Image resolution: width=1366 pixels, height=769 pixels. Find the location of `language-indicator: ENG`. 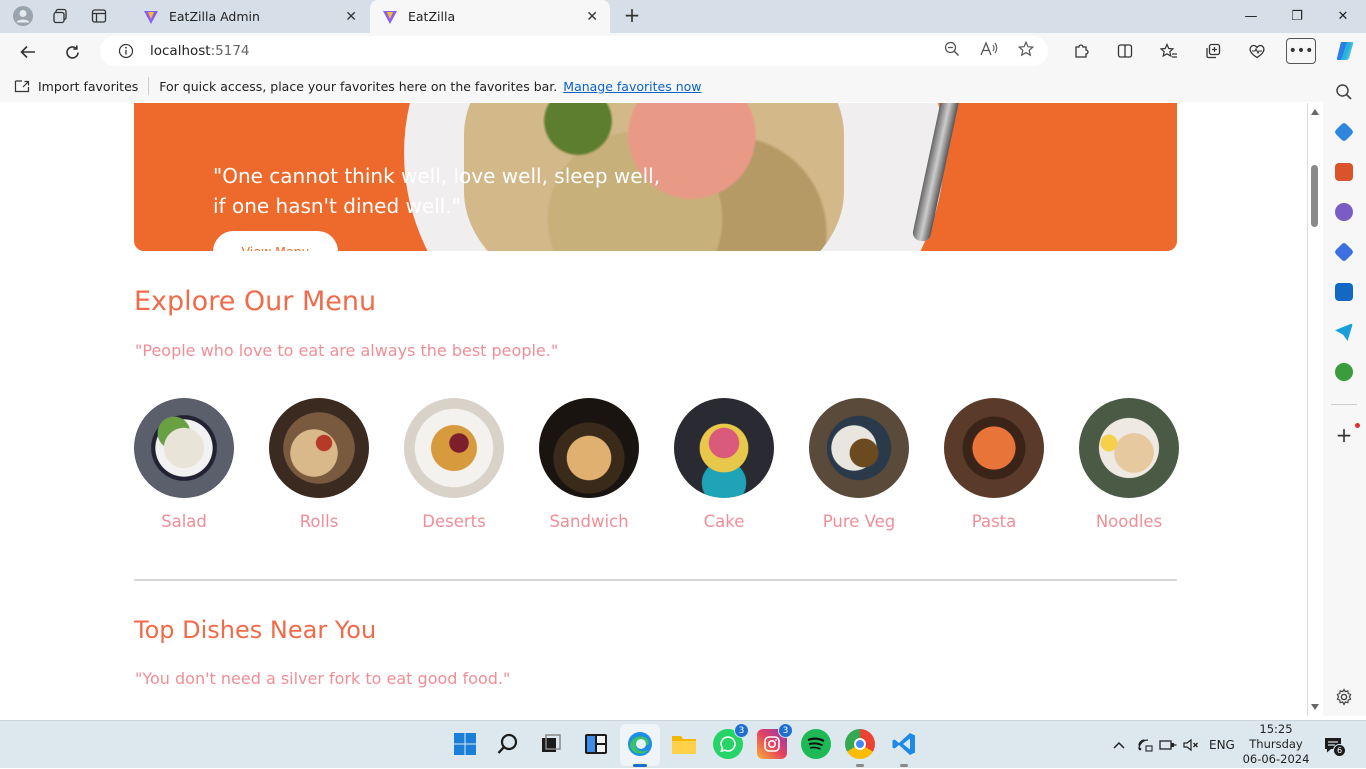

language-indicator: ENG is located at coordinates (1222, 745).